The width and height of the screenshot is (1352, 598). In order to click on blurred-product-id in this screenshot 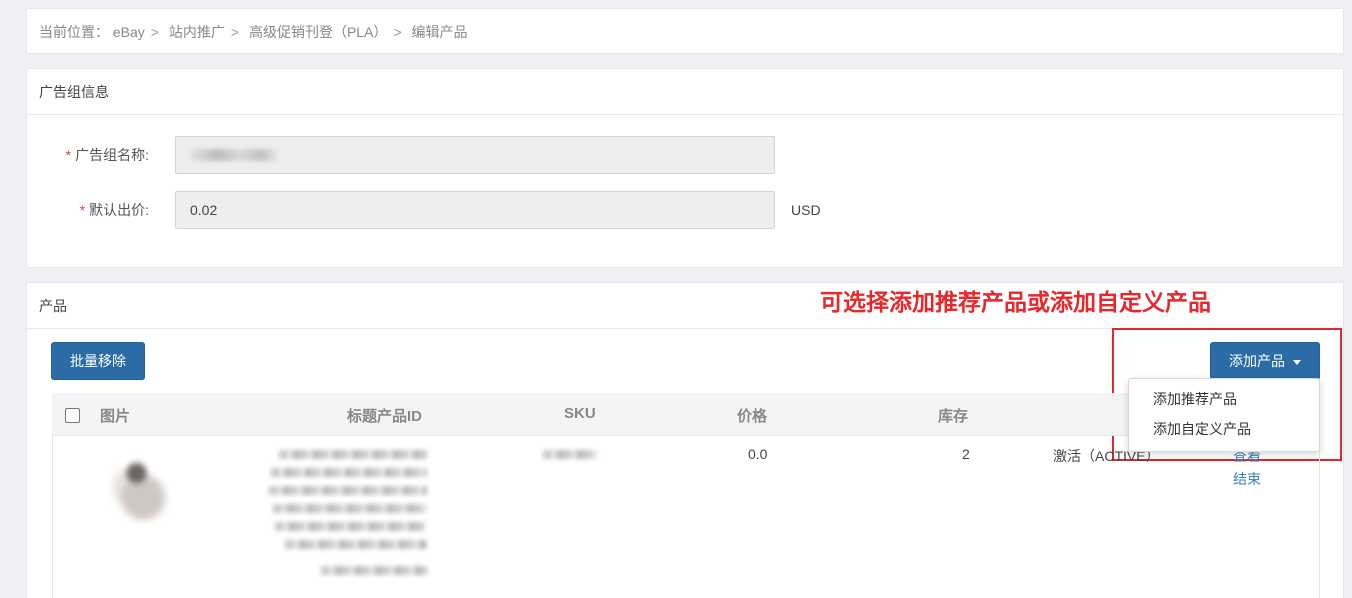, I will do `click(374, 570)`.